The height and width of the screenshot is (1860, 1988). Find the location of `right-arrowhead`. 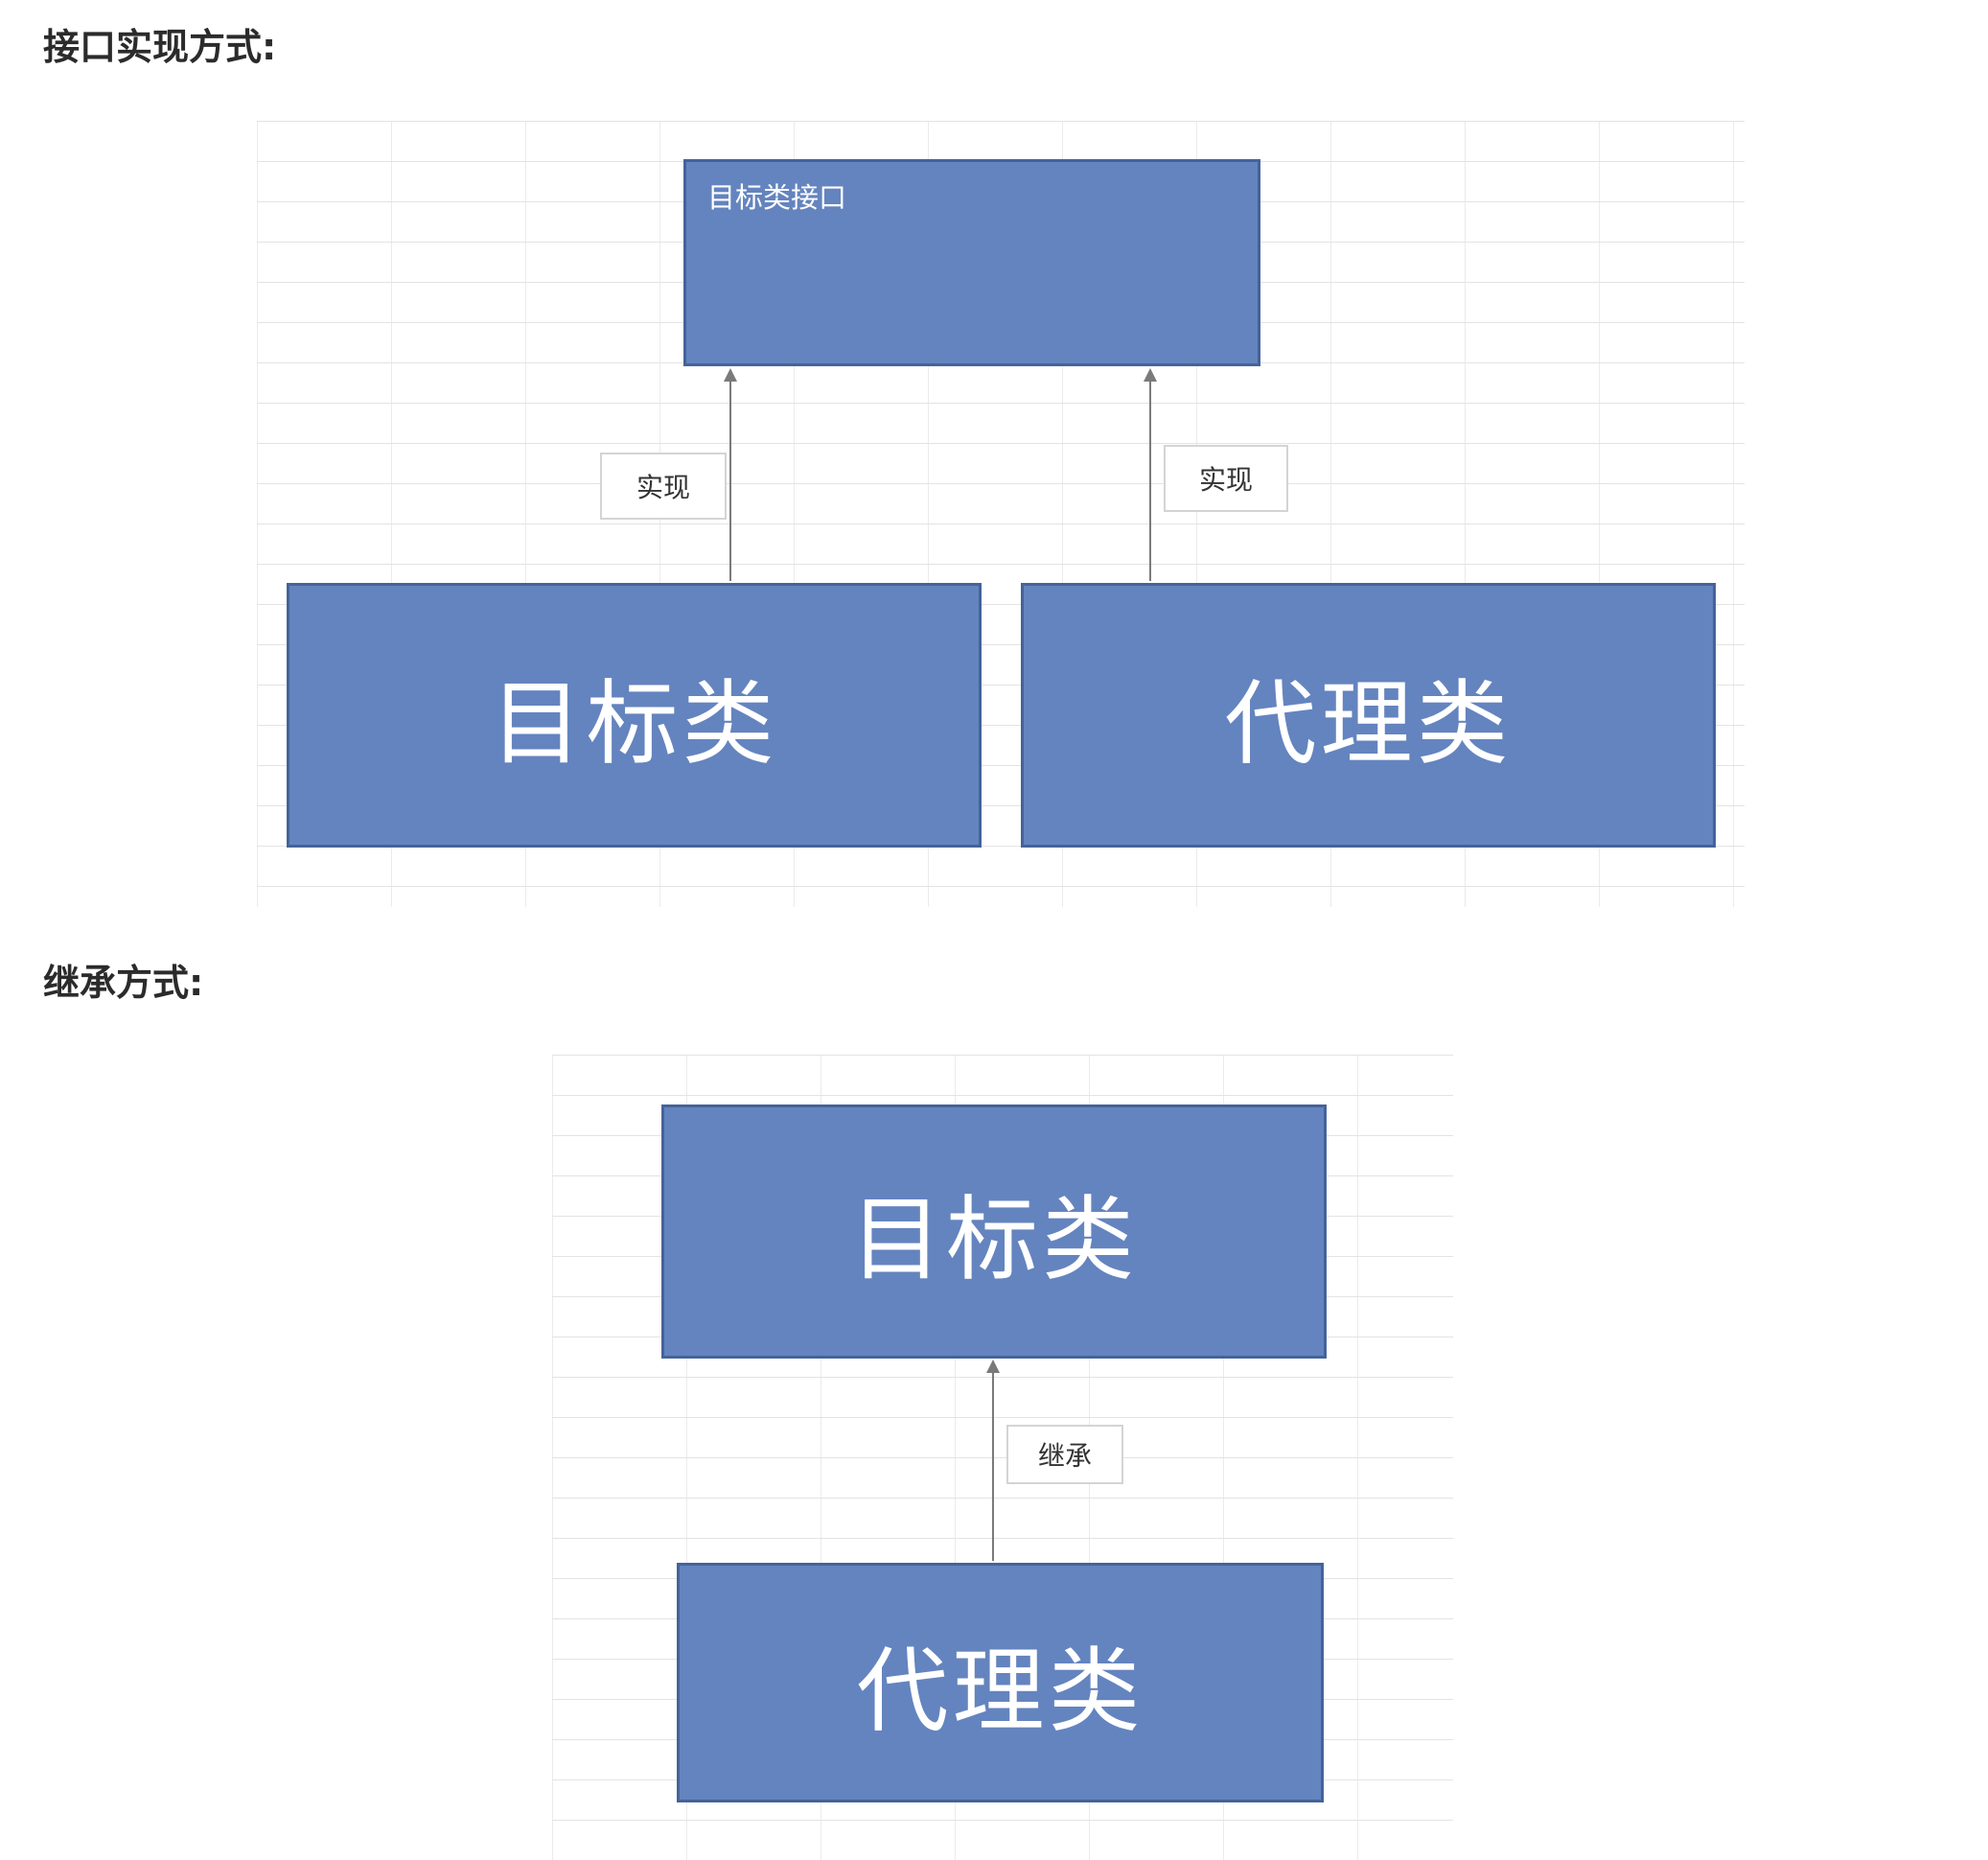

right-arrowhead is located at coordinates (1150, 375).